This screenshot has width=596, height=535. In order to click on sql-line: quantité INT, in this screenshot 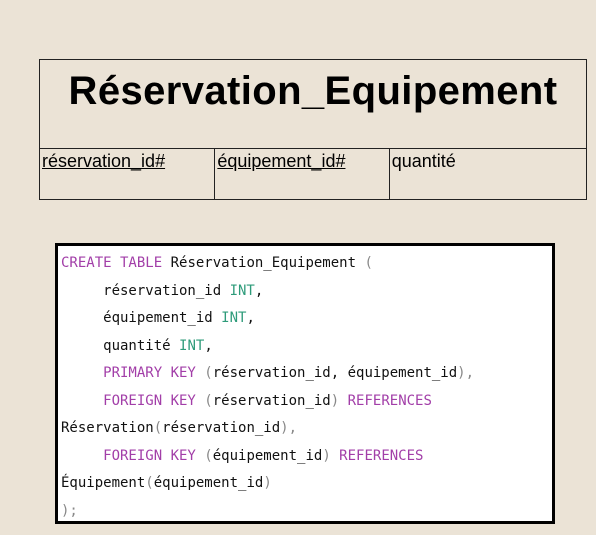, I will do `click(306, 347)`.